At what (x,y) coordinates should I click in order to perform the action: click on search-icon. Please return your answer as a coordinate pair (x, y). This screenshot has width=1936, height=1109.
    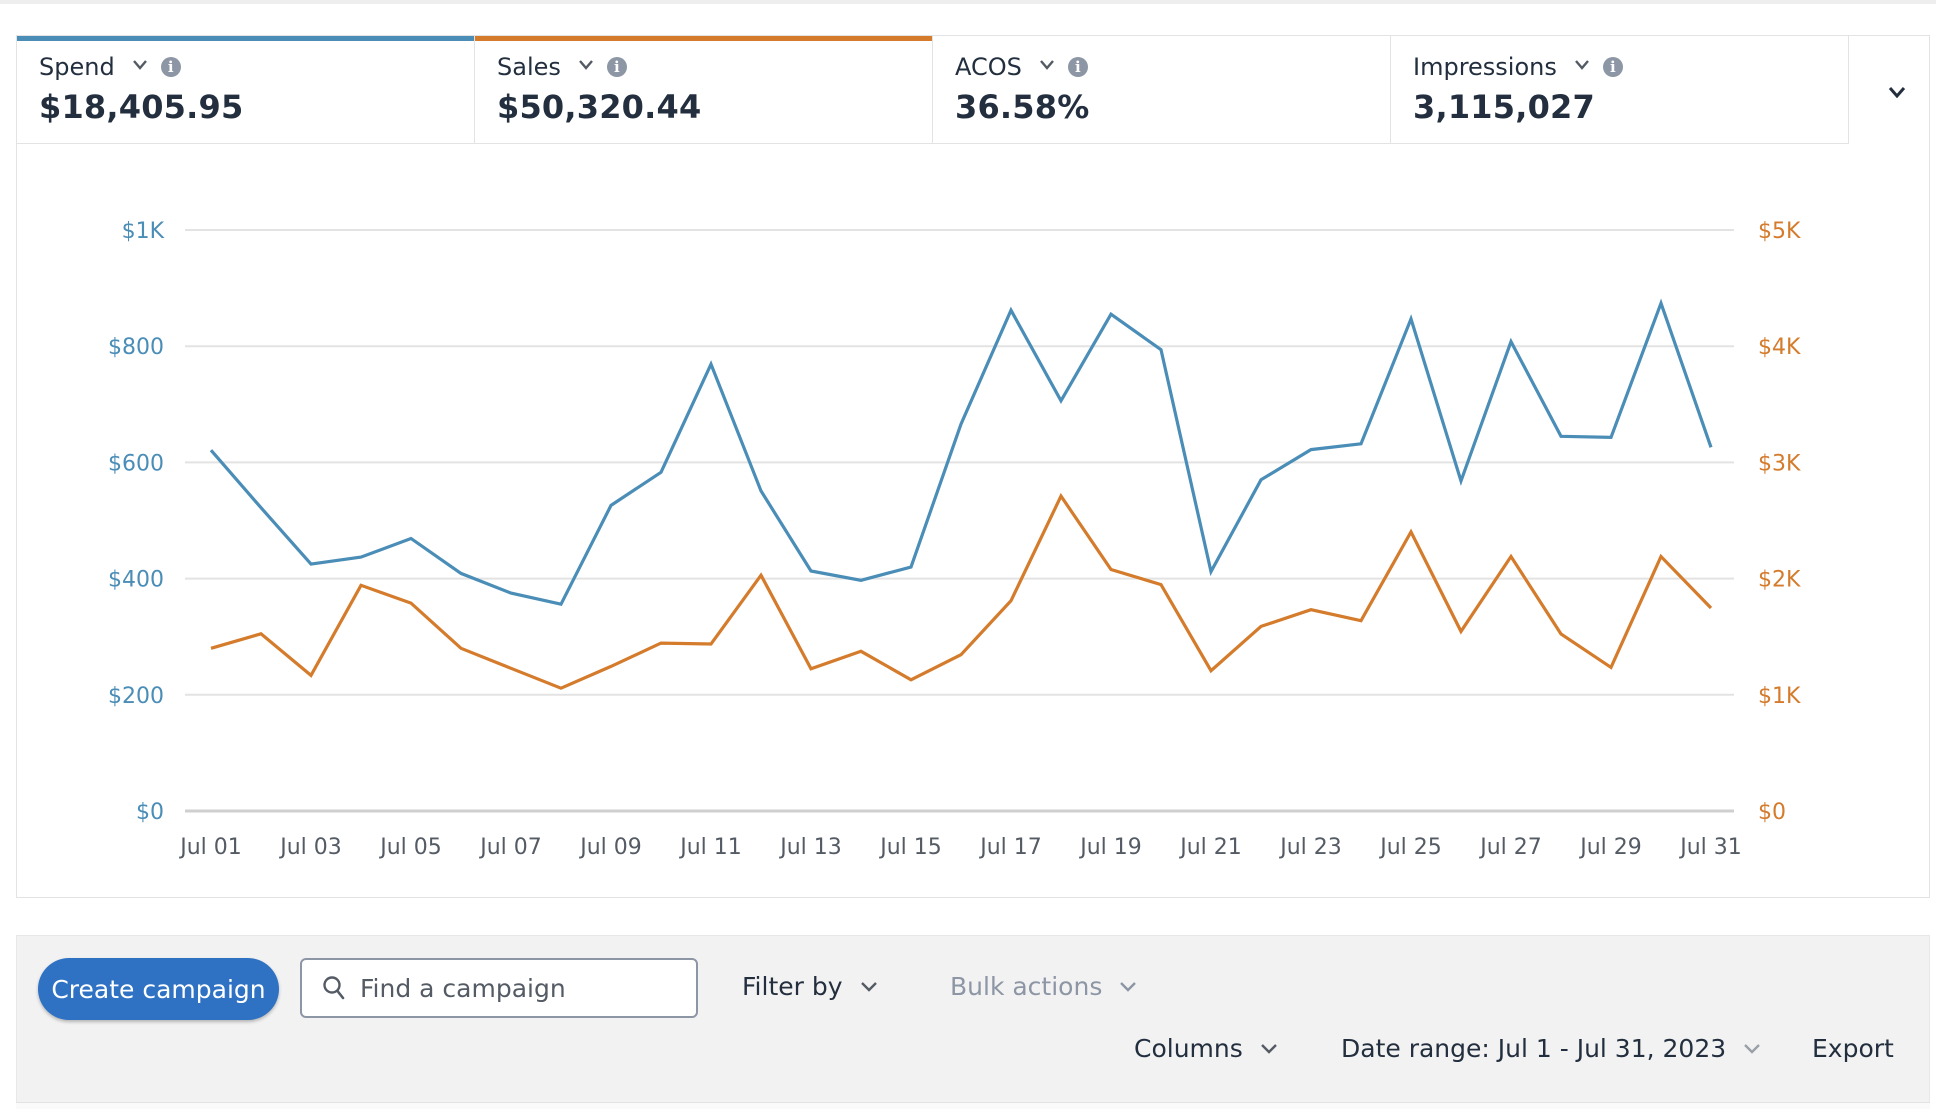
    Looking at the image, I should click on (334, 988).